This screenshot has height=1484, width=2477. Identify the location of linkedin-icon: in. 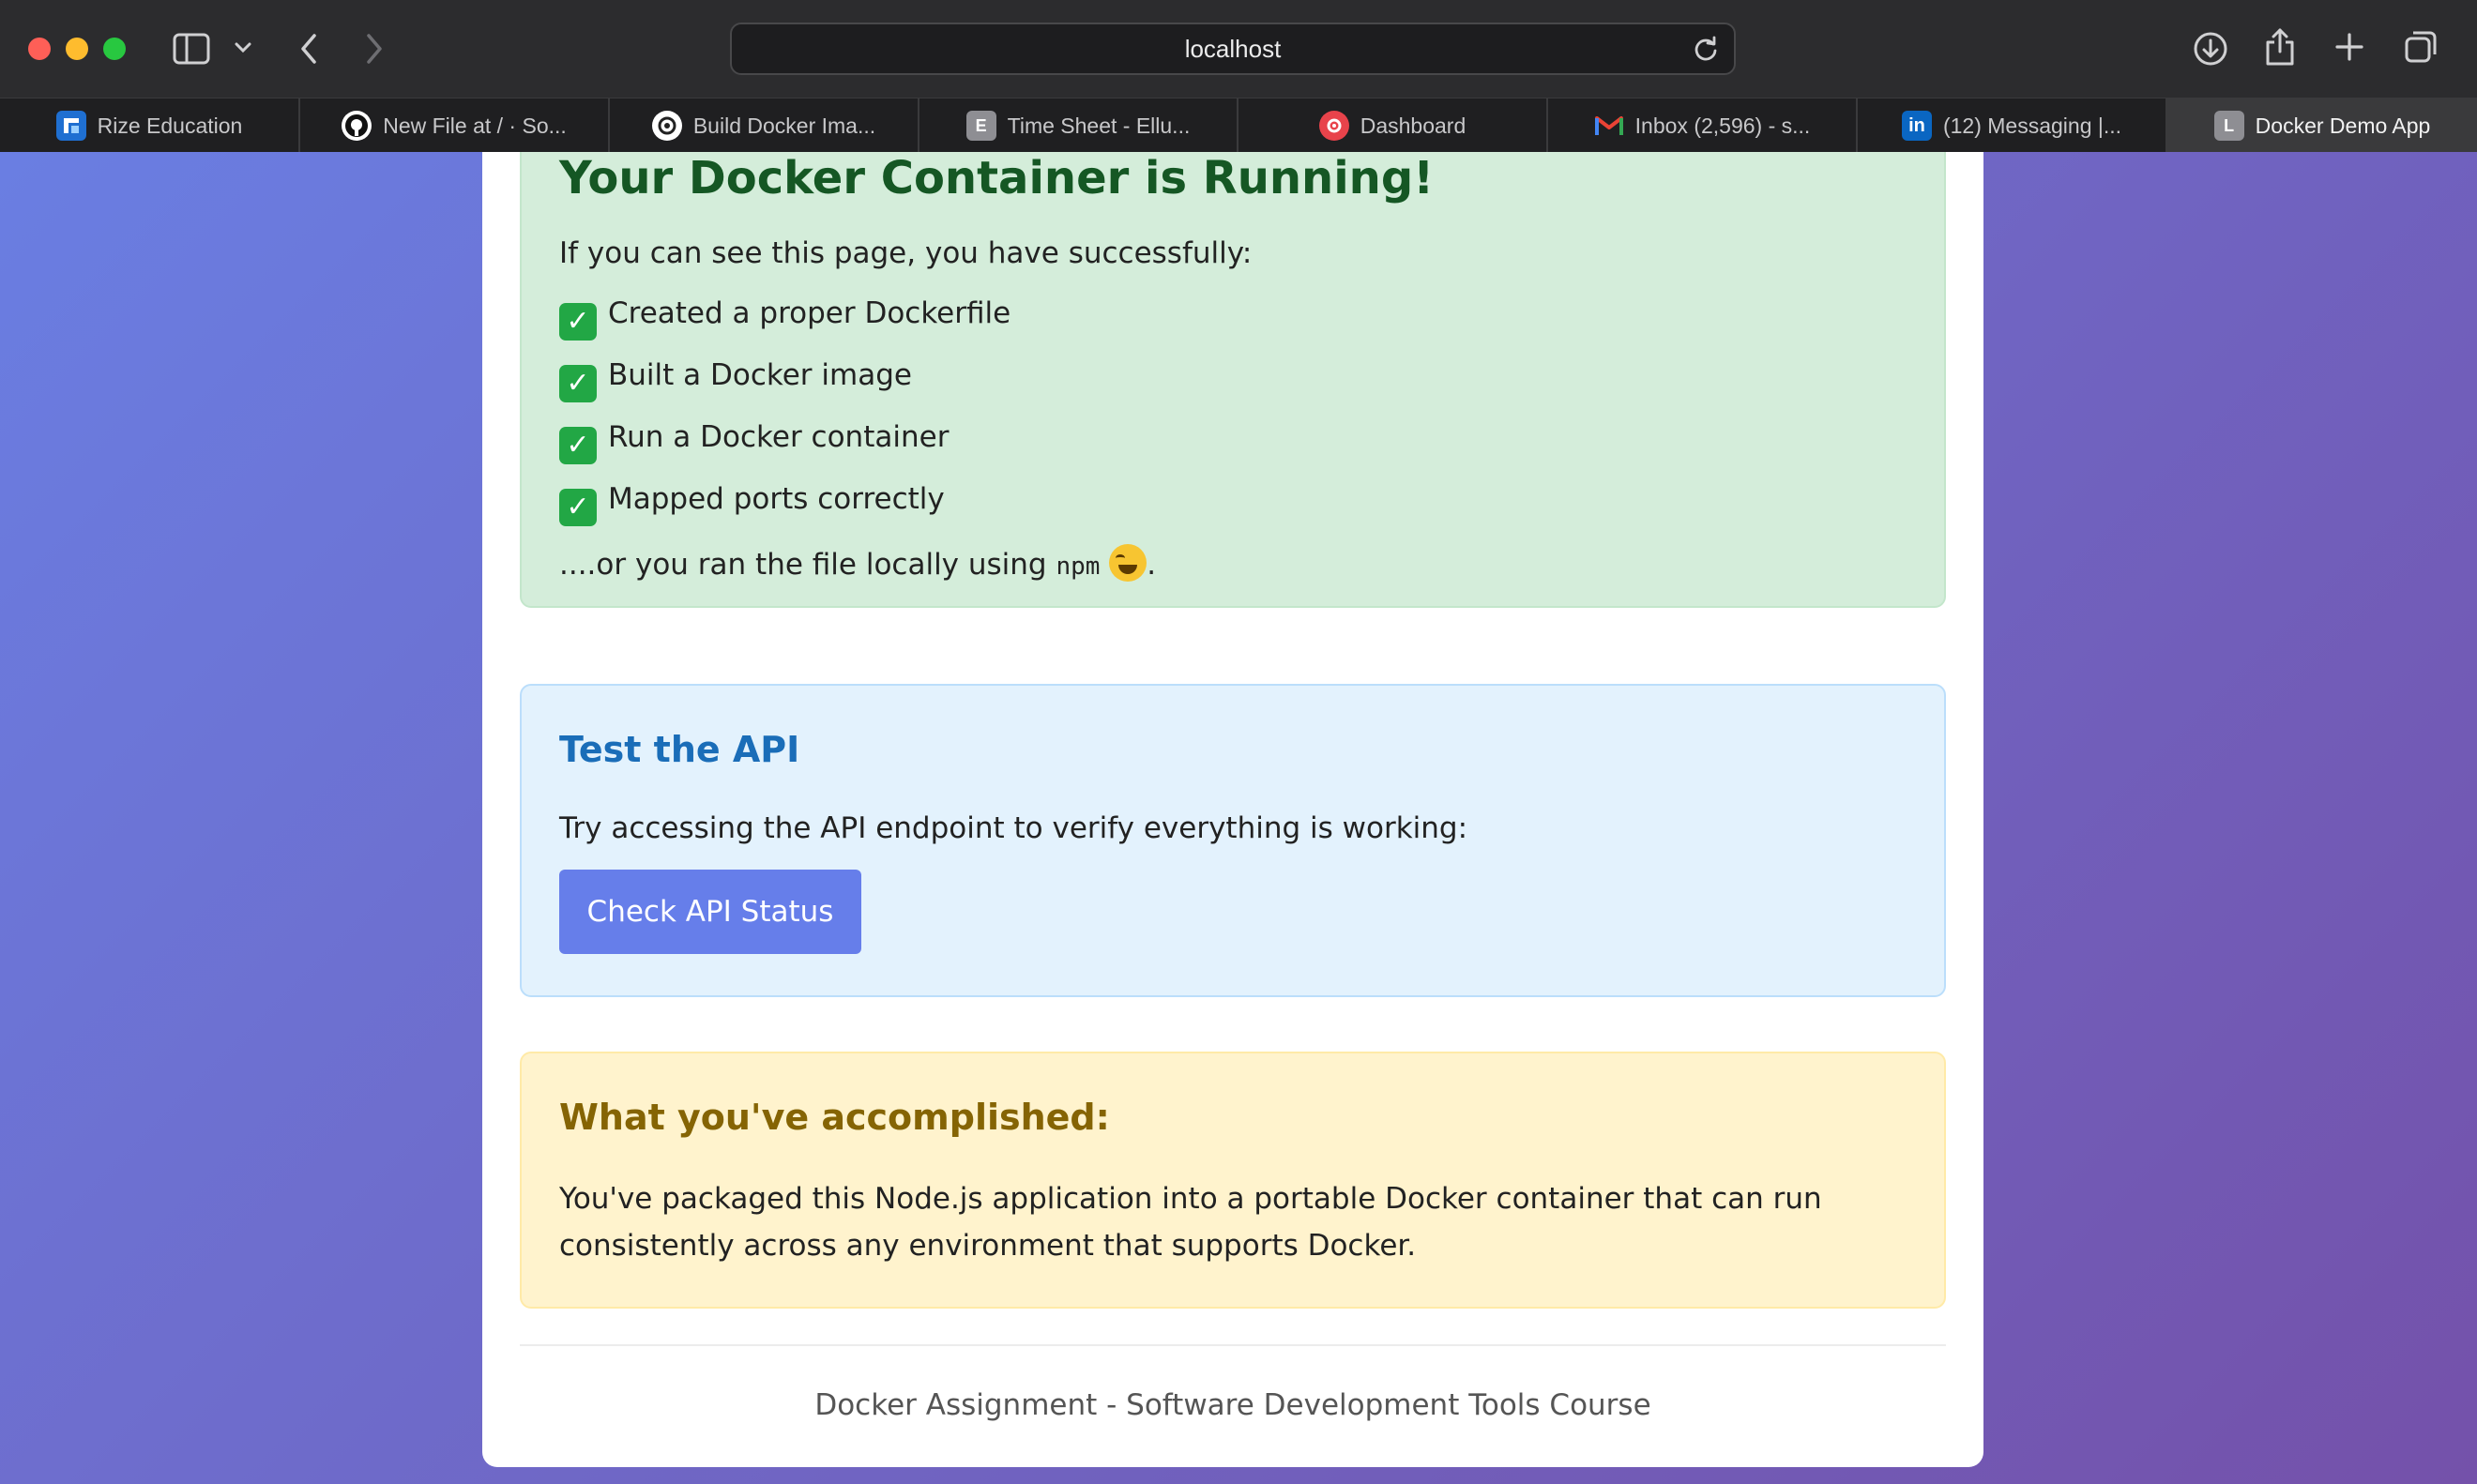
(1916, 126).